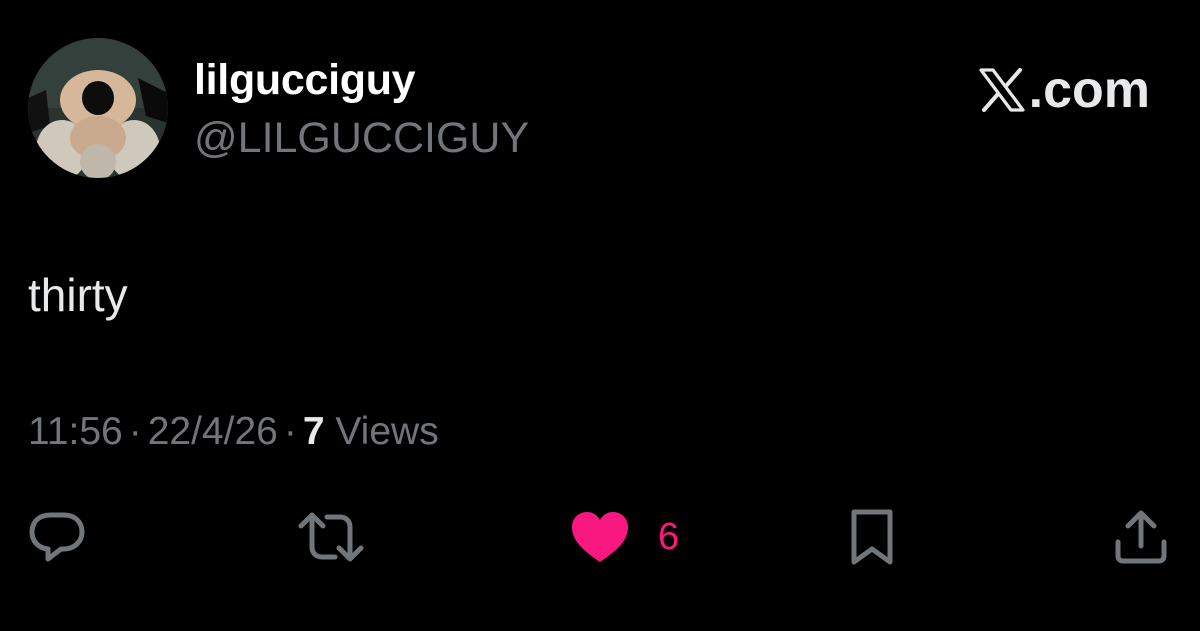 This screenshot has width=1200, height=631. What do you see at coordinates (1002, 90) in the screenshot?
I see `x-logo-icon` at bounding box center [1002, 90].